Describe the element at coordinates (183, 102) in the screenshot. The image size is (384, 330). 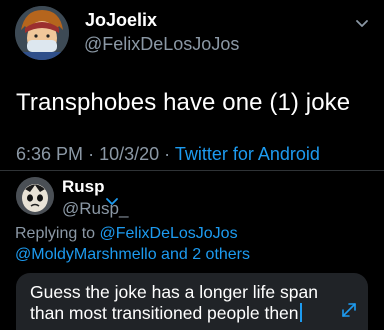
I see `tweet-text: Transphobes have one (1) joke` at that location.